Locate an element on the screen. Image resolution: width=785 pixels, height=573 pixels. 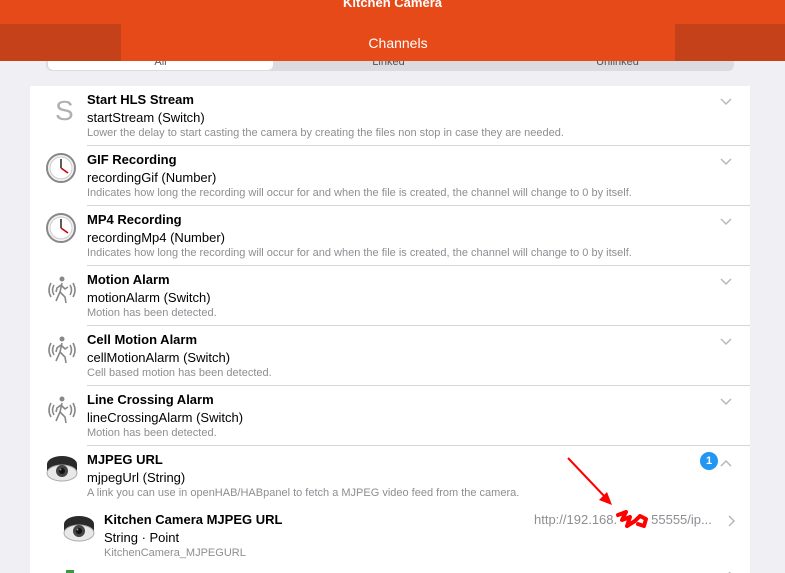
channel-label: GIF Recording is located at coordinates (132, 159).